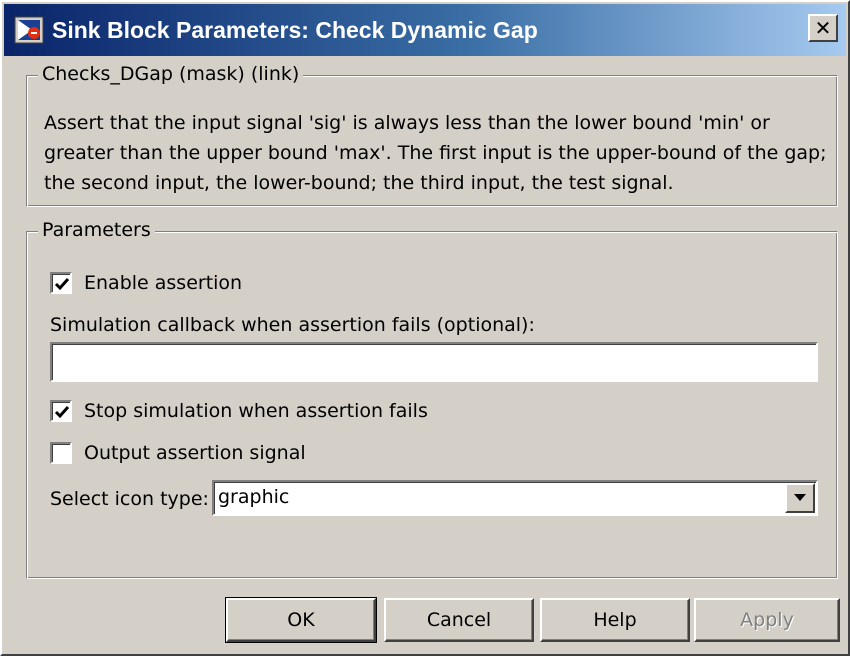  I want to click on close-icon: ✕, so click(823, 28).